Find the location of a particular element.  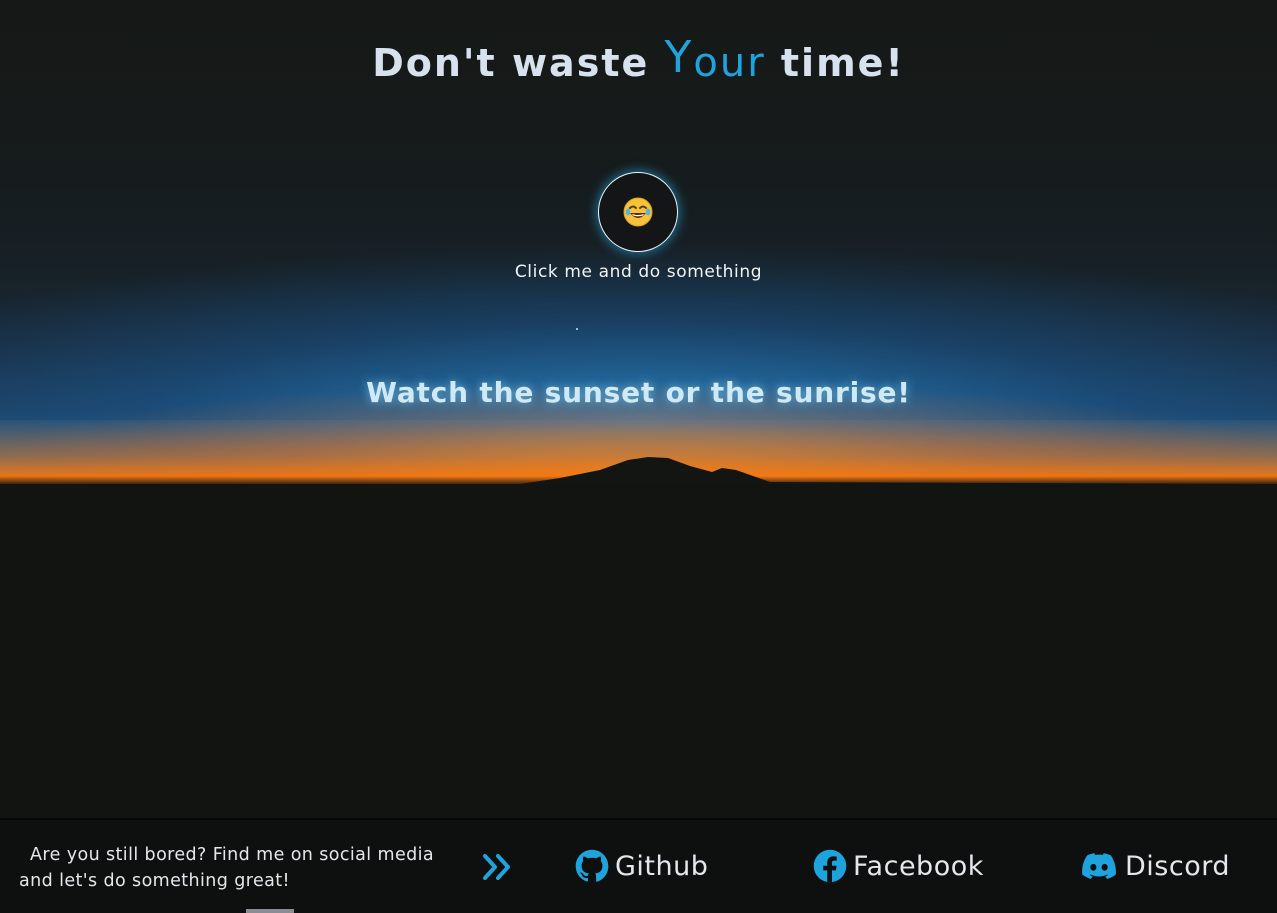

hero-subtitle: Watch the sunset or the sunrise! is located at coordinates (638, 392).